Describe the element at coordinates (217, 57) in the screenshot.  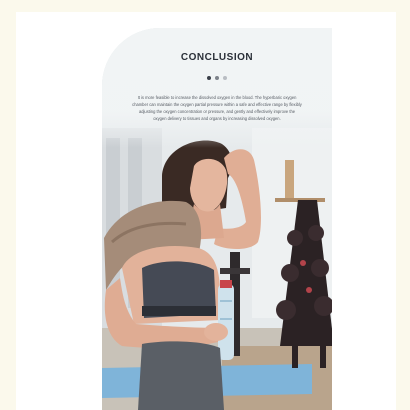
I see `slide-title: CONCLUSION` at that location.